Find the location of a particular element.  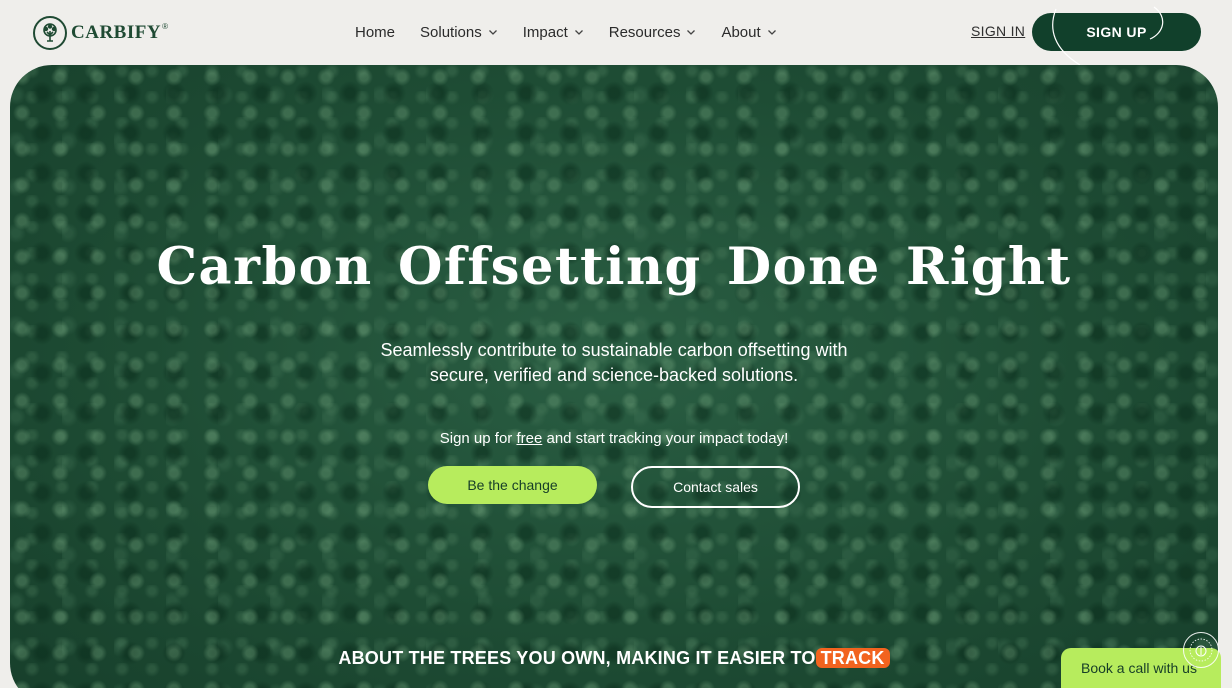

ticker-highlight: TRACK is located at coordinates (852, 658).